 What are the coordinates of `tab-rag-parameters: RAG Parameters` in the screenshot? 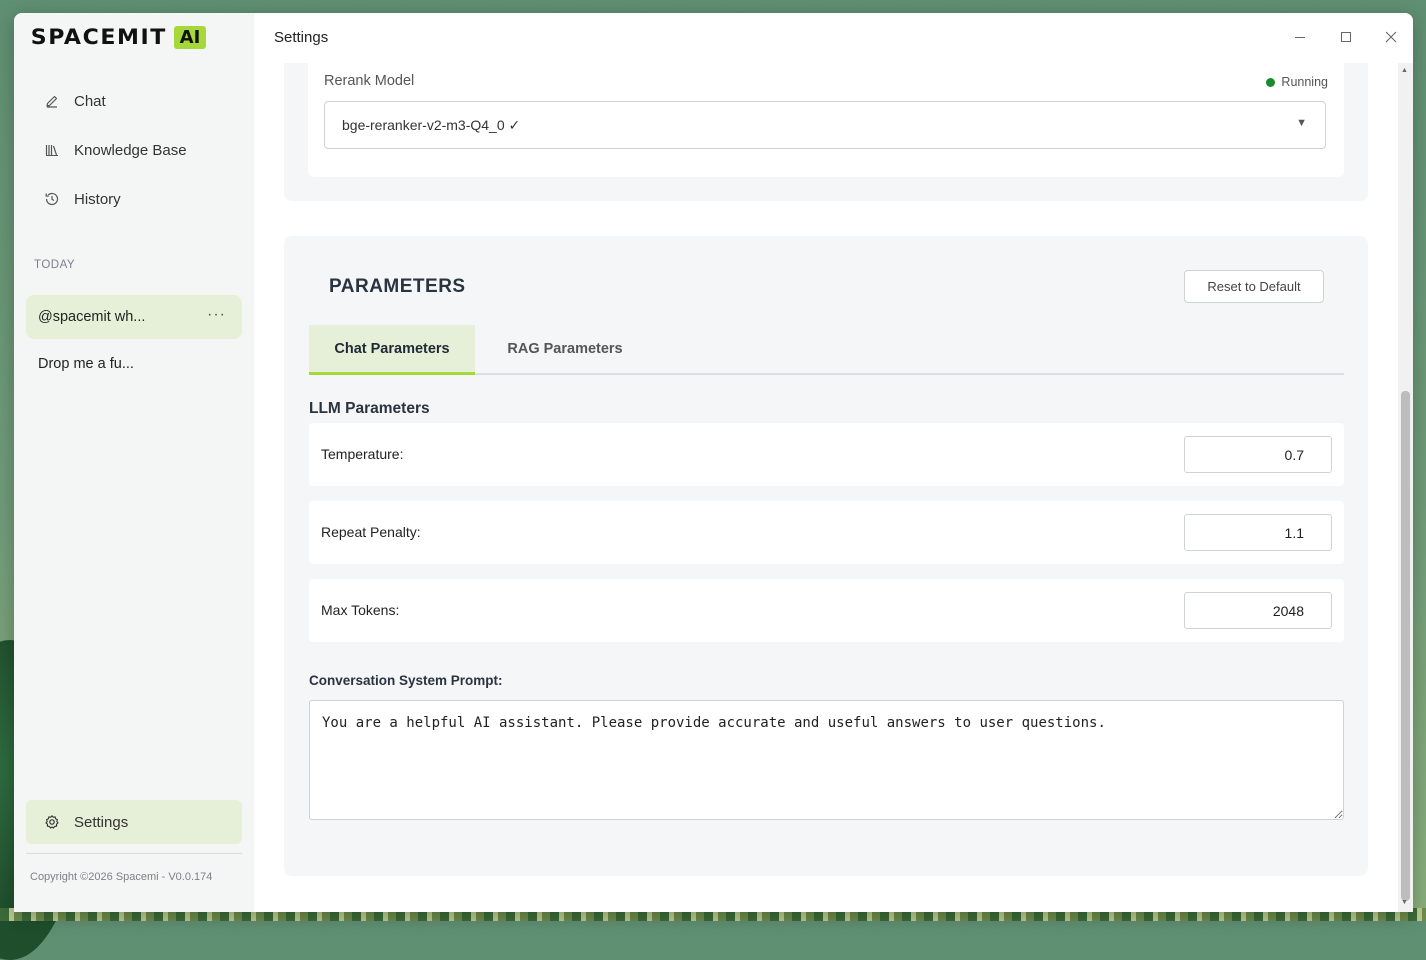 It's located at (565, 349).